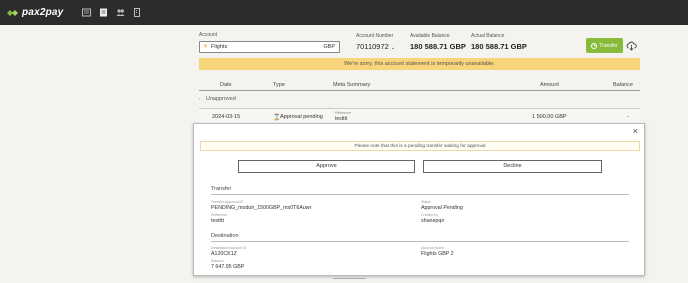  I want to click on account-number-value: 70110972, so click(372, 46).